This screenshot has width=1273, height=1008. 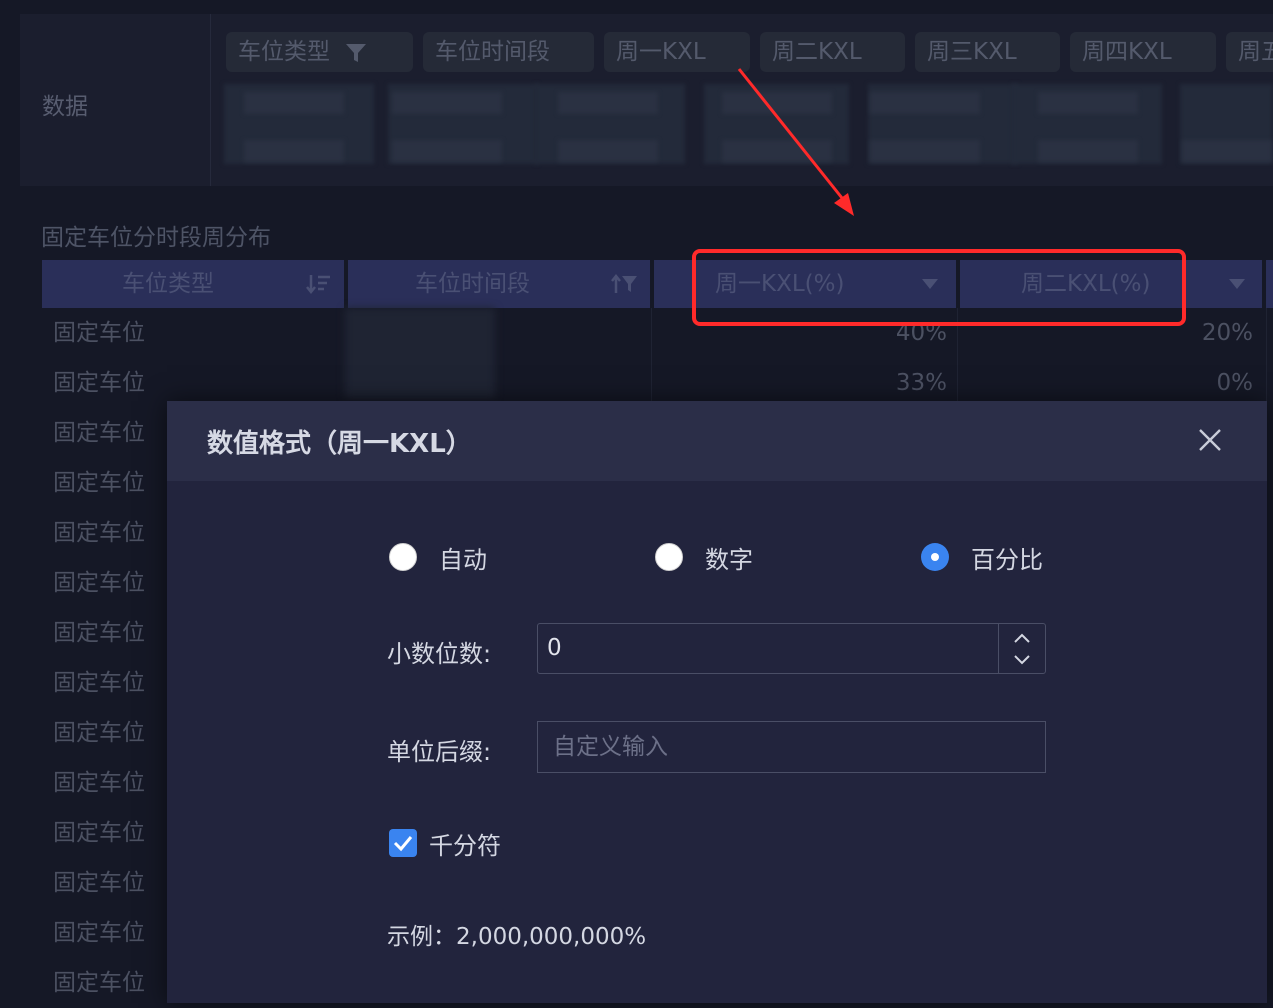 I want to click on thousands-separator-label: 千分符, so click(x=465, y=846).